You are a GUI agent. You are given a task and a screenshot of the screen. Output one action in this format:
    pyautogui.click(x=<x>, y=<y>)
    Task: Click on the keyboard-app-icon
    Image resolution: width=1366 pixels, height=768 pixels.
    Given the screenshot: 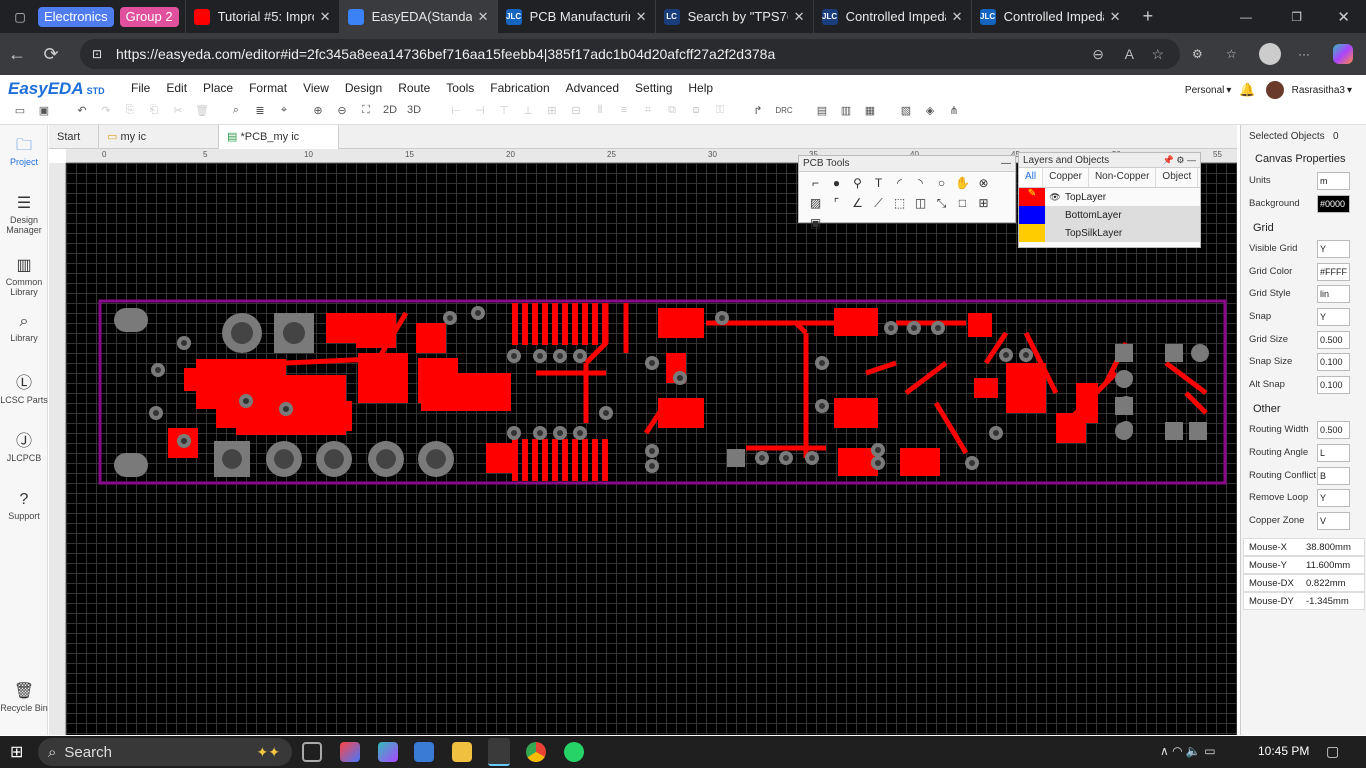 What is the action you would take?
    pyautogui.click(x=424, y=752)
    